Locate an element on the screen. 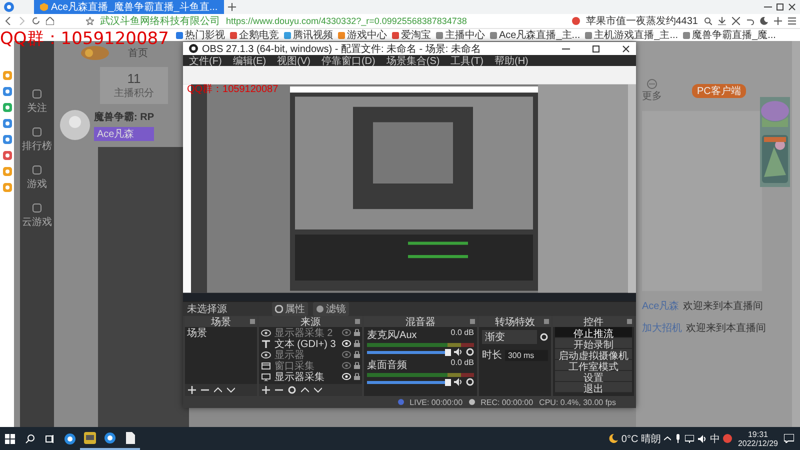 The height and width of the screenshot is (450, 800). bookmark: 主播中心 is located at coordinates (460, 35).